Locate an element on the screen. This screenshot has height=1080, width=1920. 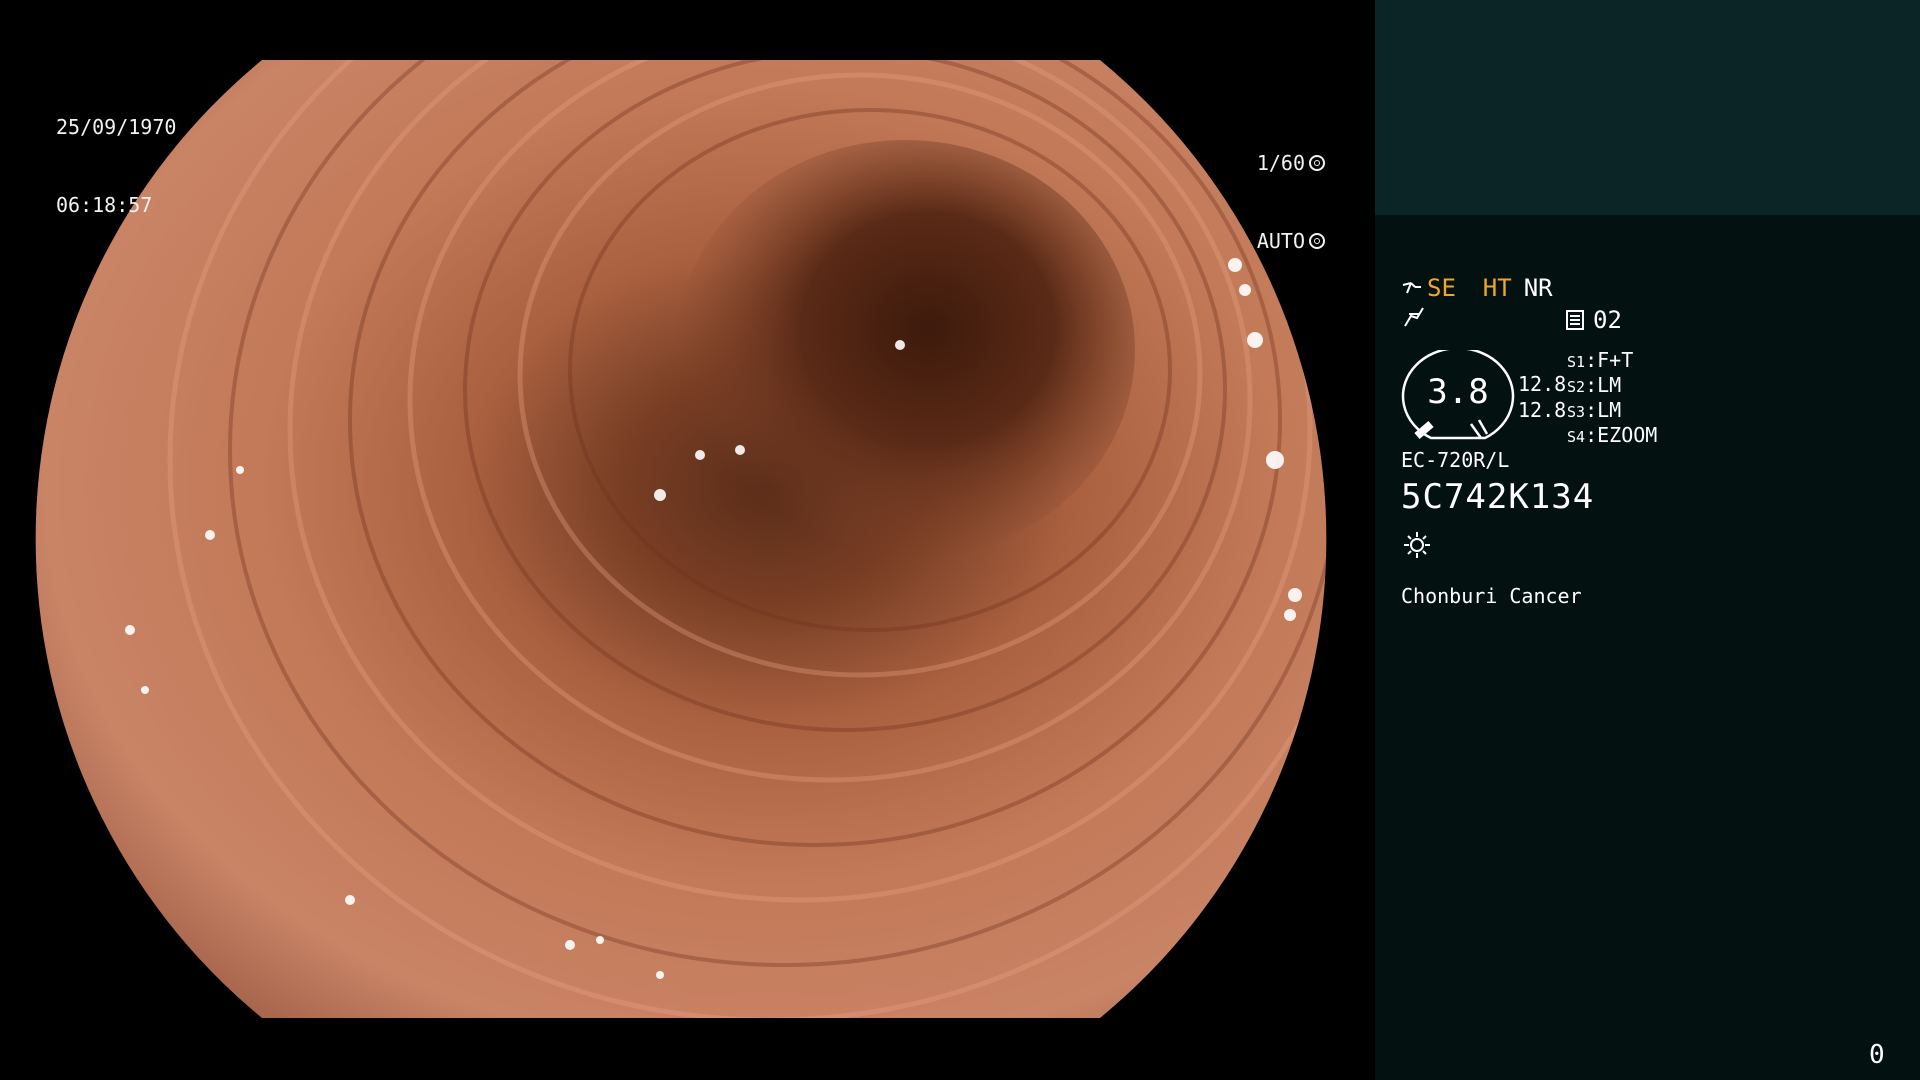
structure-enhance-label: SE is located at coordinates (1441, 288).